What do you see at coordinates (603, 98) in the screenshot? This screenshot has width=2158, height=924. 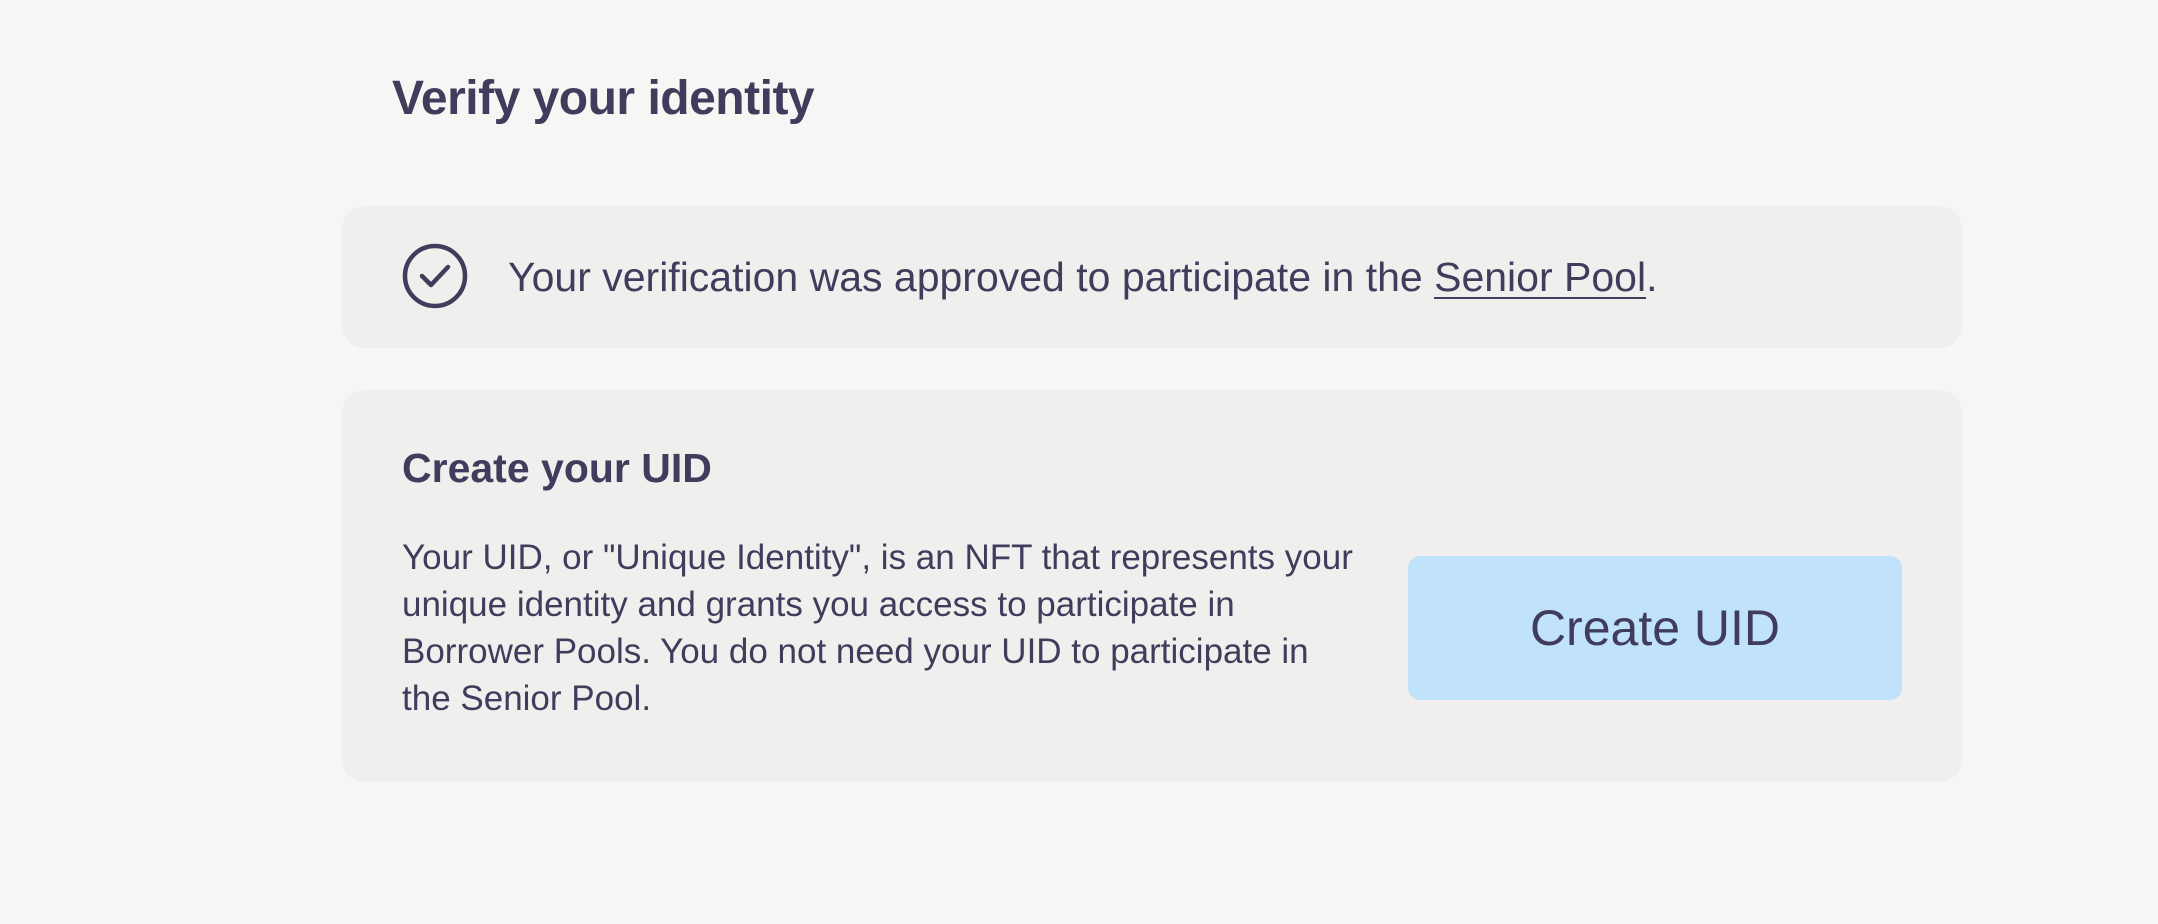 I see `page-title: Verify your identity` at bounding box center [603, 98].